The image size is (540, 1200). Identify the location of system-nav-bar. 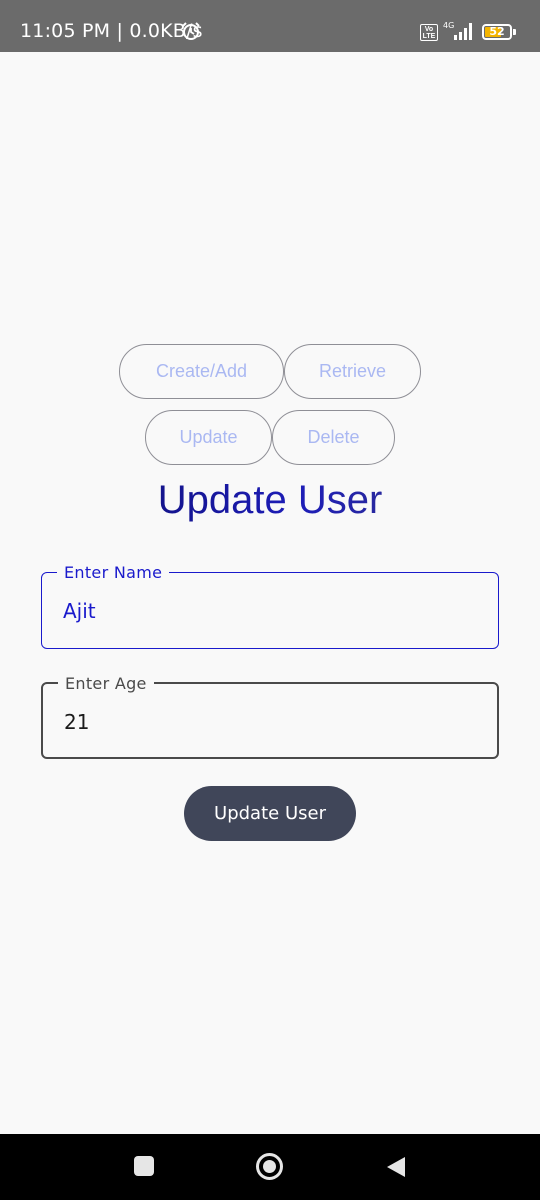
(270, 1167).